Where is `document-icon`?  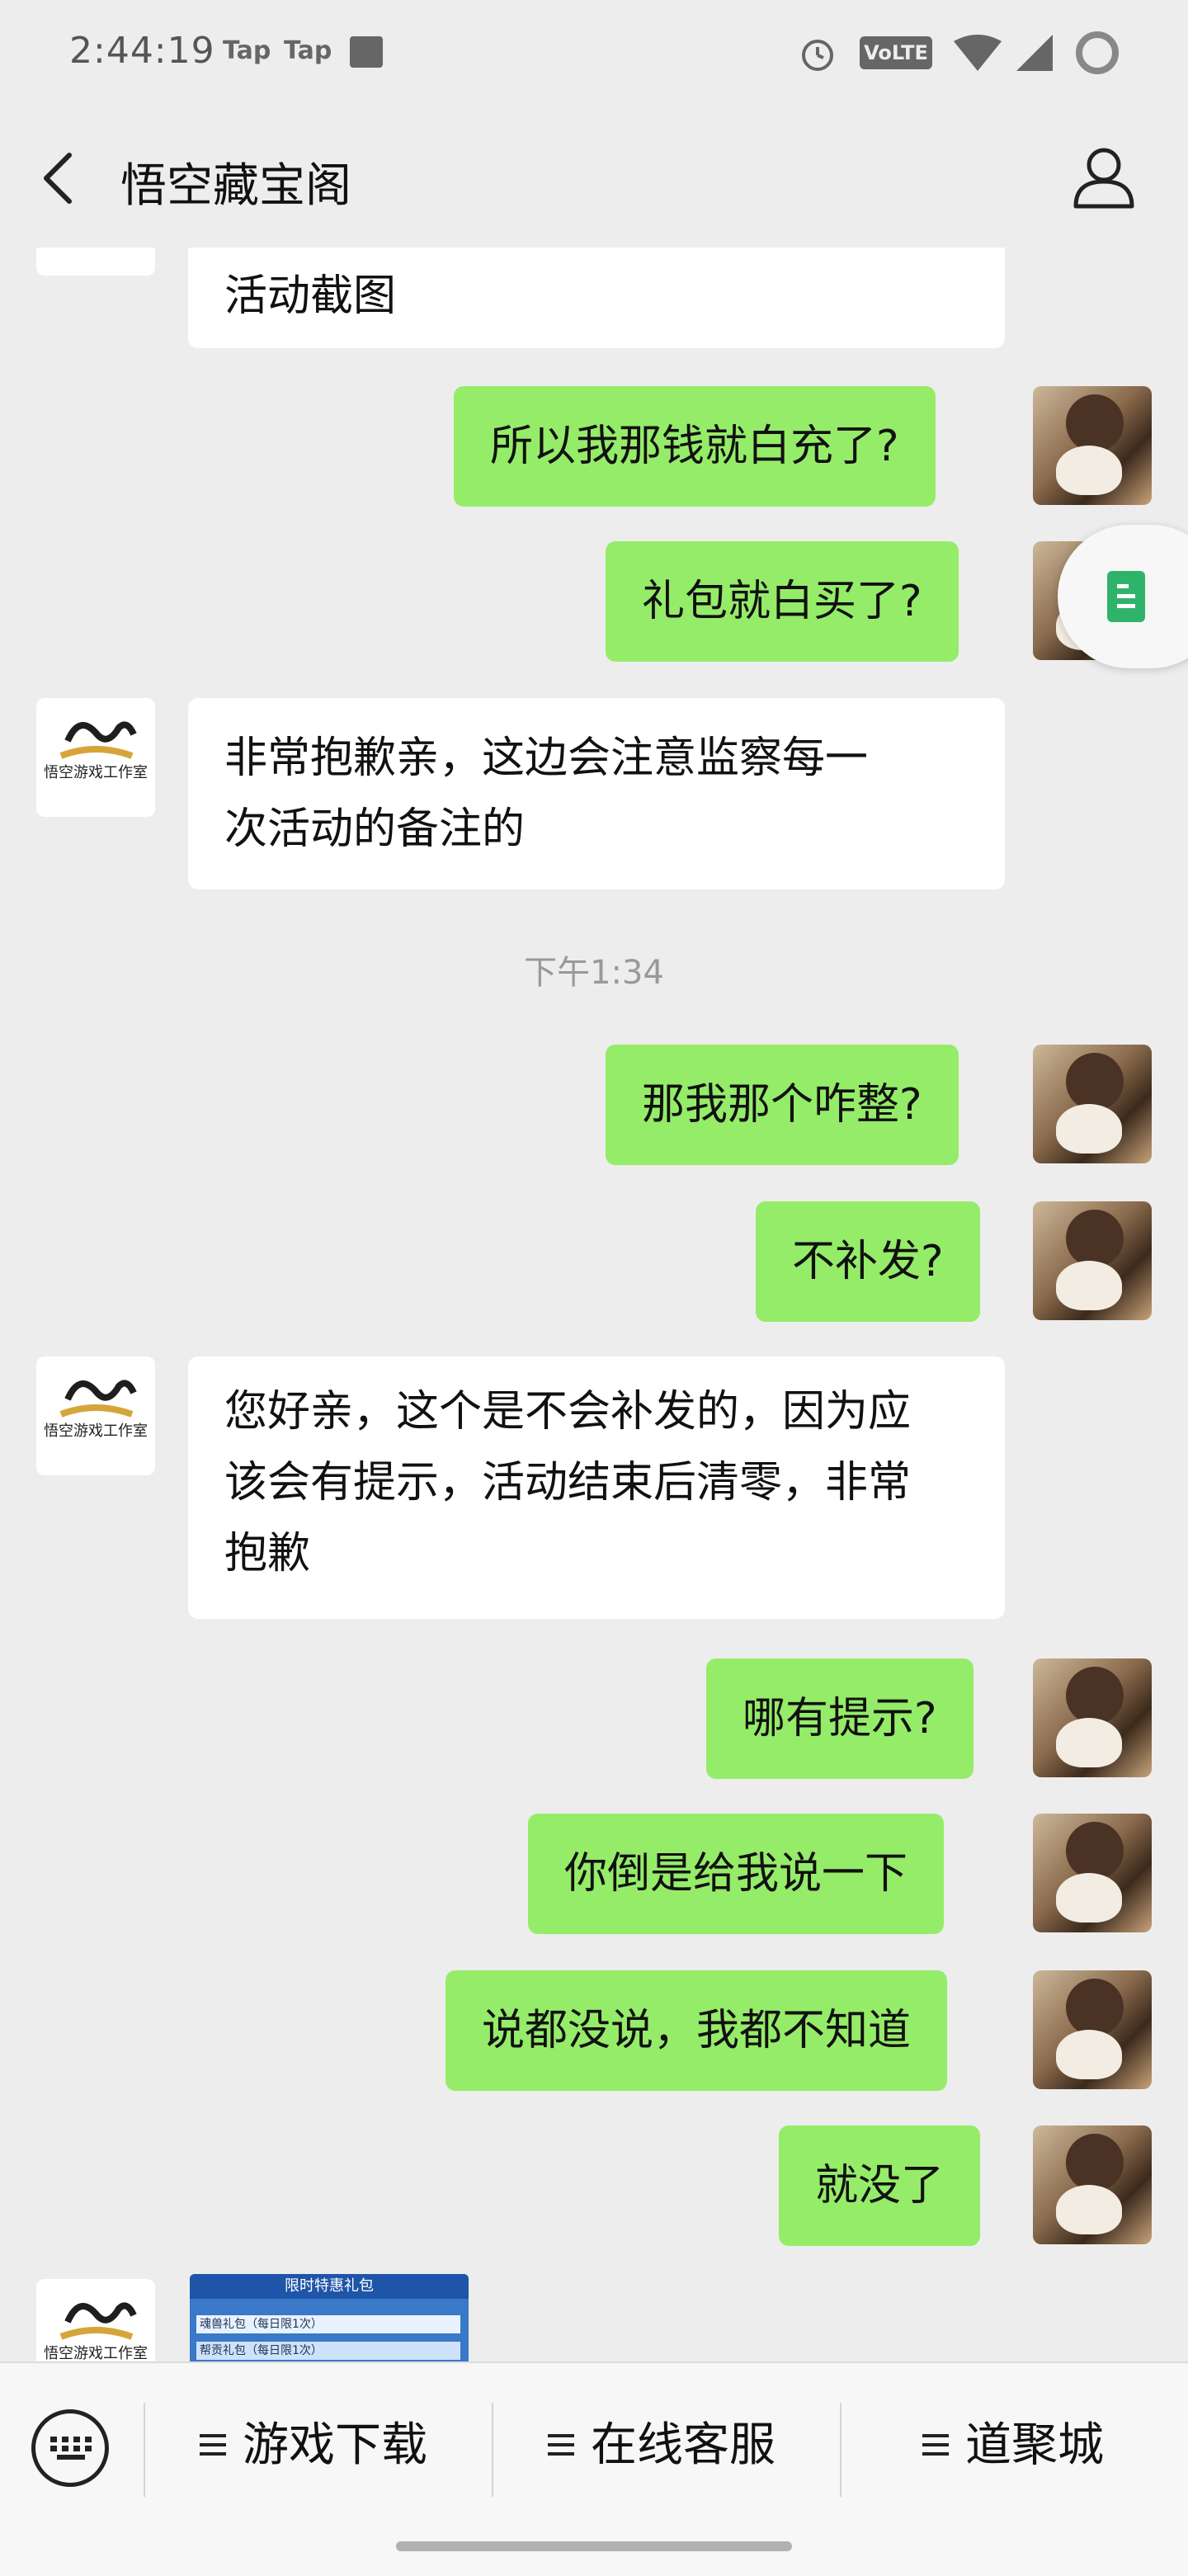 document-icon is located at coordinates (1126, 596).